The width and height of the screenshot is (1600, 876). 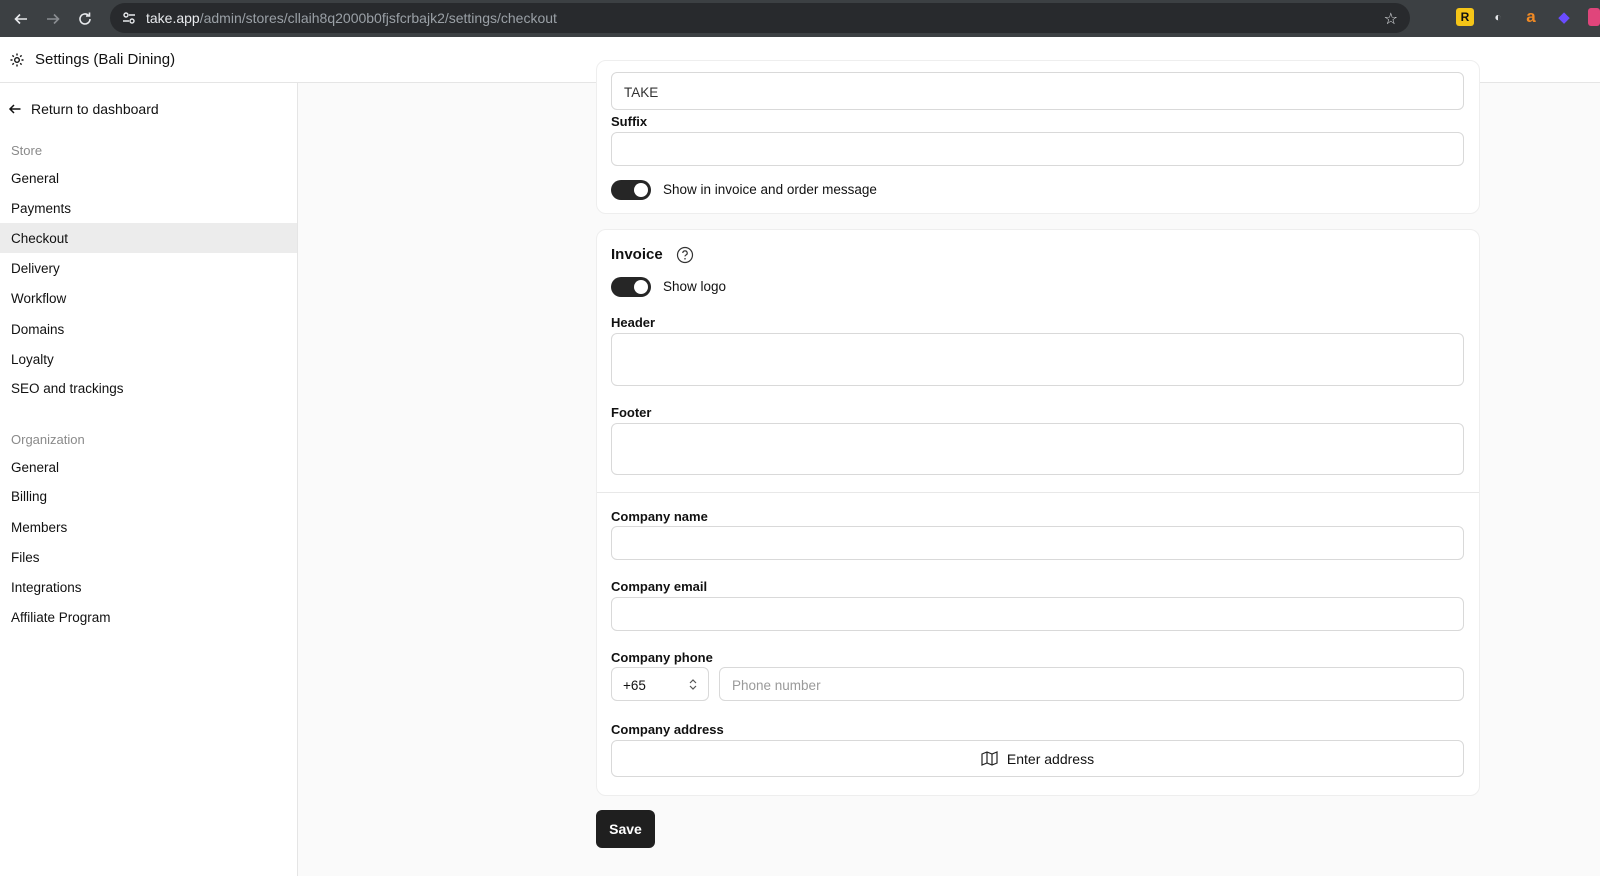 I want to click on back-icon, so click(x=21, y=19).